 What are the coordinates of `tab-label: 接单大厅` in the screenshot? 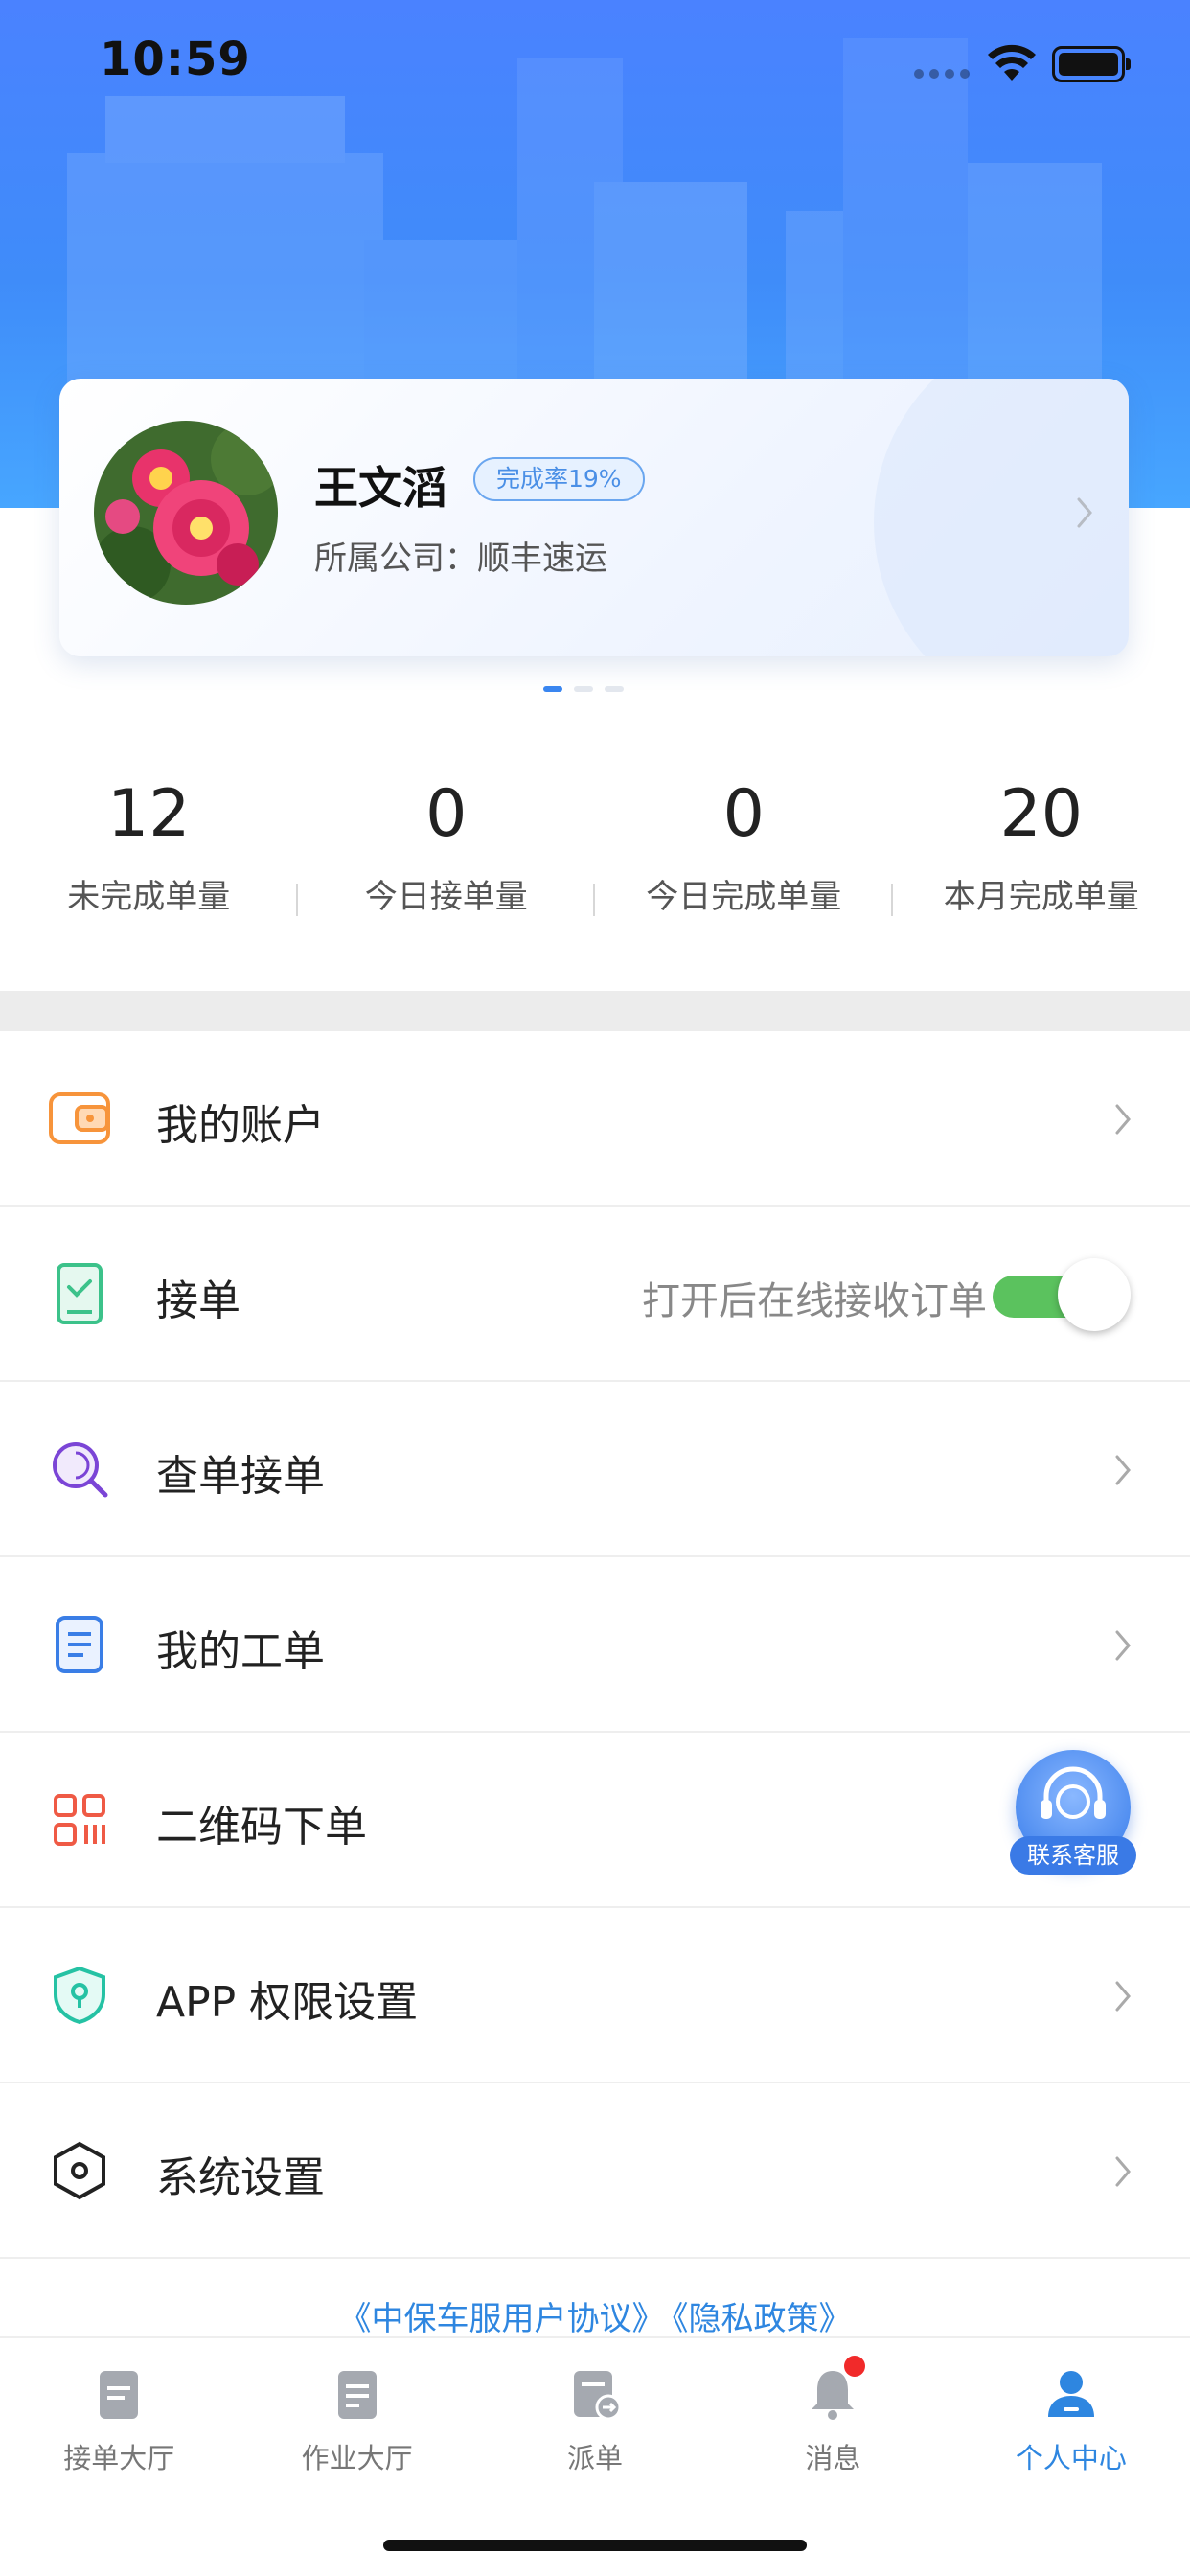 It's located at (119, 2458).